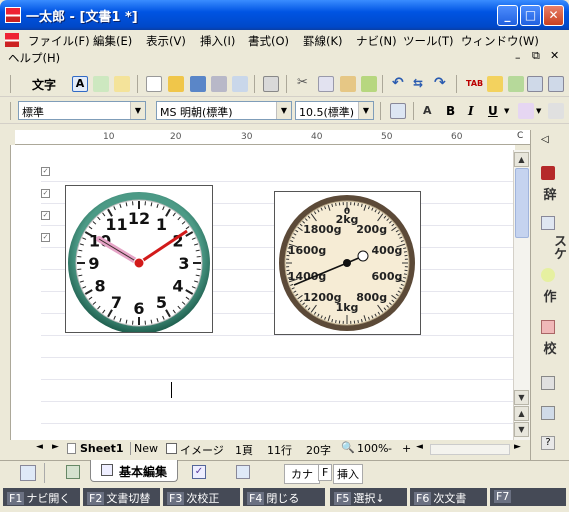 Image resolution: width=569 pixels, height=512 pixels. I want to click on font-color-icon, so click(526, 111).